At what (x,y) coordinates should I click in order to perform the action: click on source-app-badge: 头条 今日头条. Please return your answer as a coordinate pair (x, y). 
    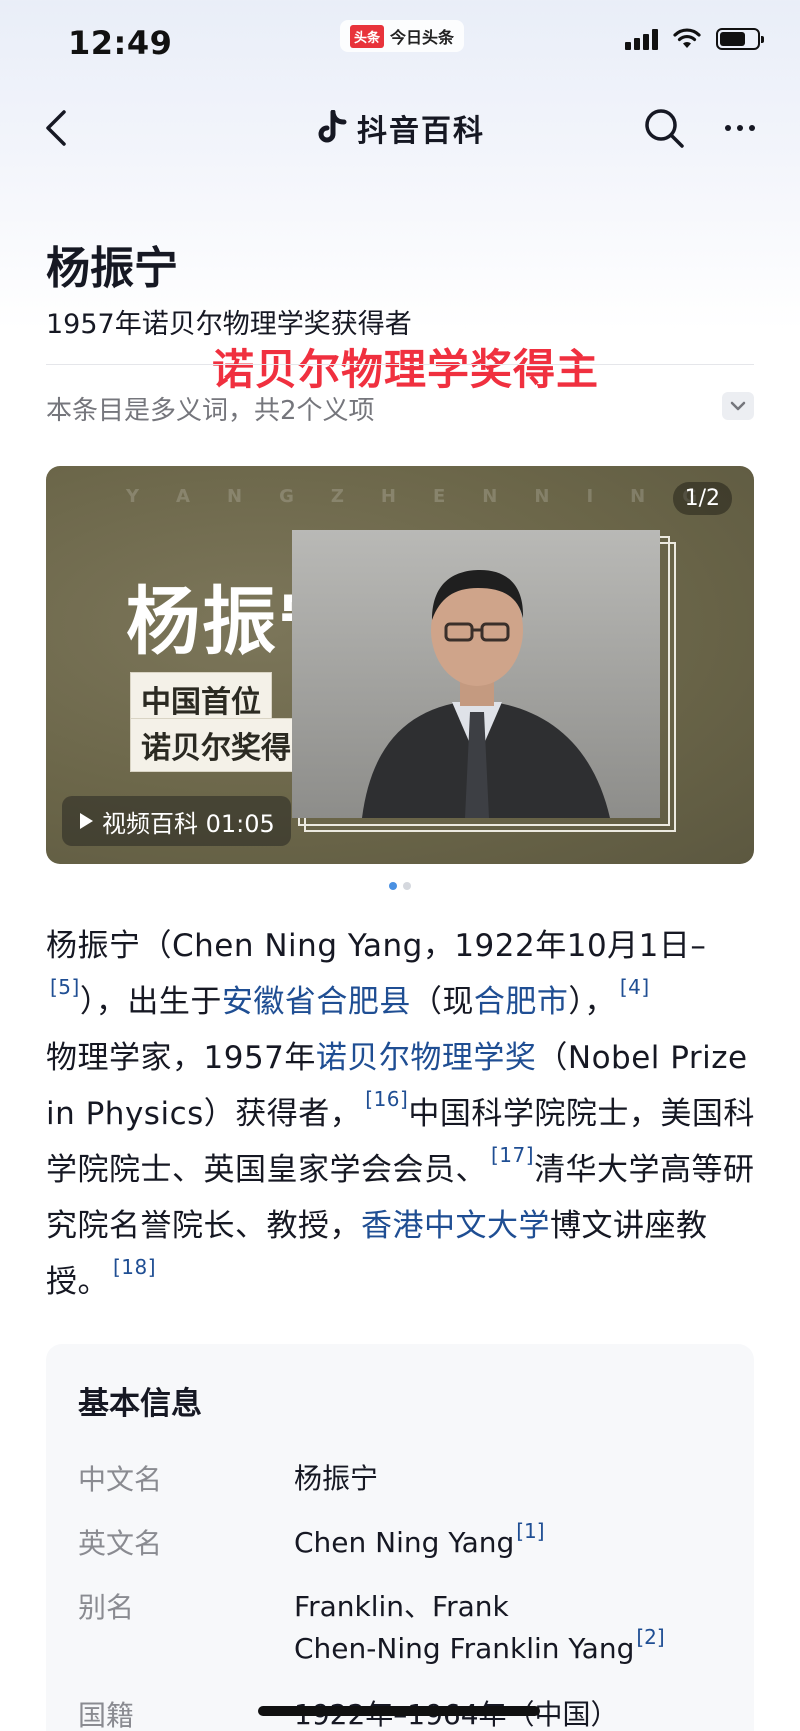
    Looking at the image, I should click on (402, 36).